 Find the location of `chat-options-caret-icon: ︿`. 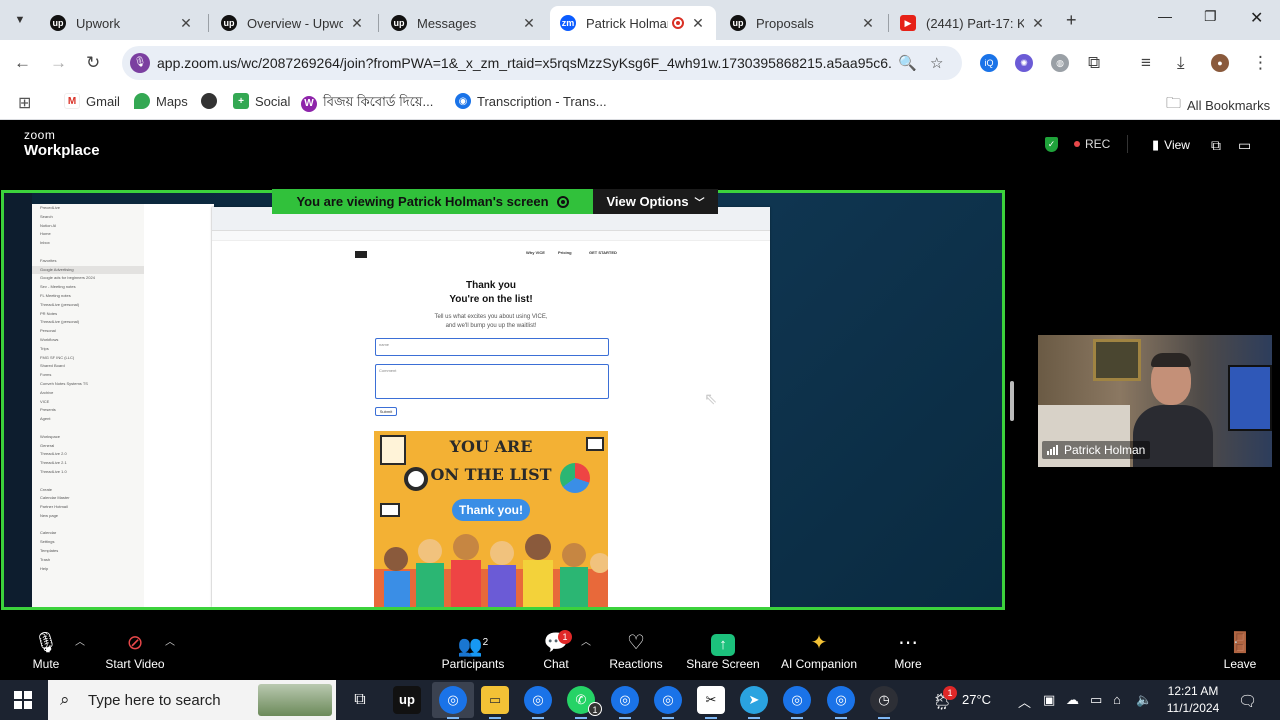

chat-options-caret-icon: ︿ is located at coordinates (586, 640).